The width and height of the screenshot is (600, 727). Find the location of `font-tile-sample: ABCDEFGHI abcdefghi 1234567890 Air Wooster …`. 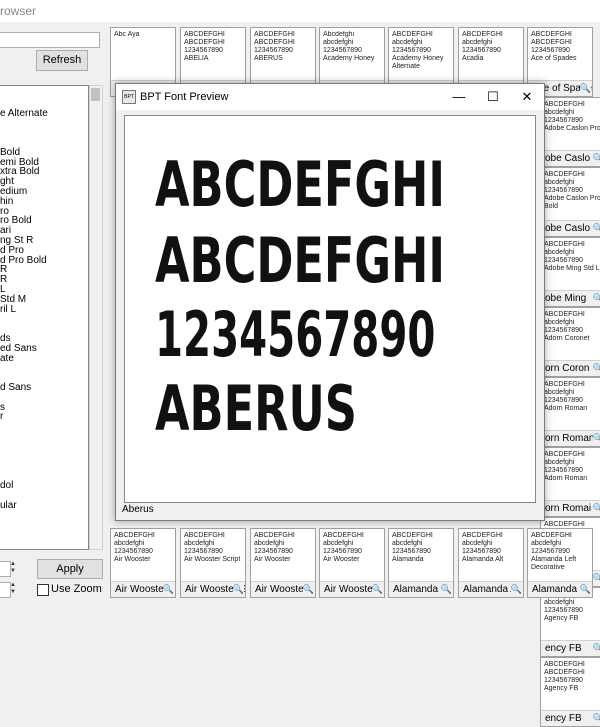

font-tile-sample: ABCDEFGHI abcdefghi 1234567890 Air Wooster … is located at coordinates (213, 556).